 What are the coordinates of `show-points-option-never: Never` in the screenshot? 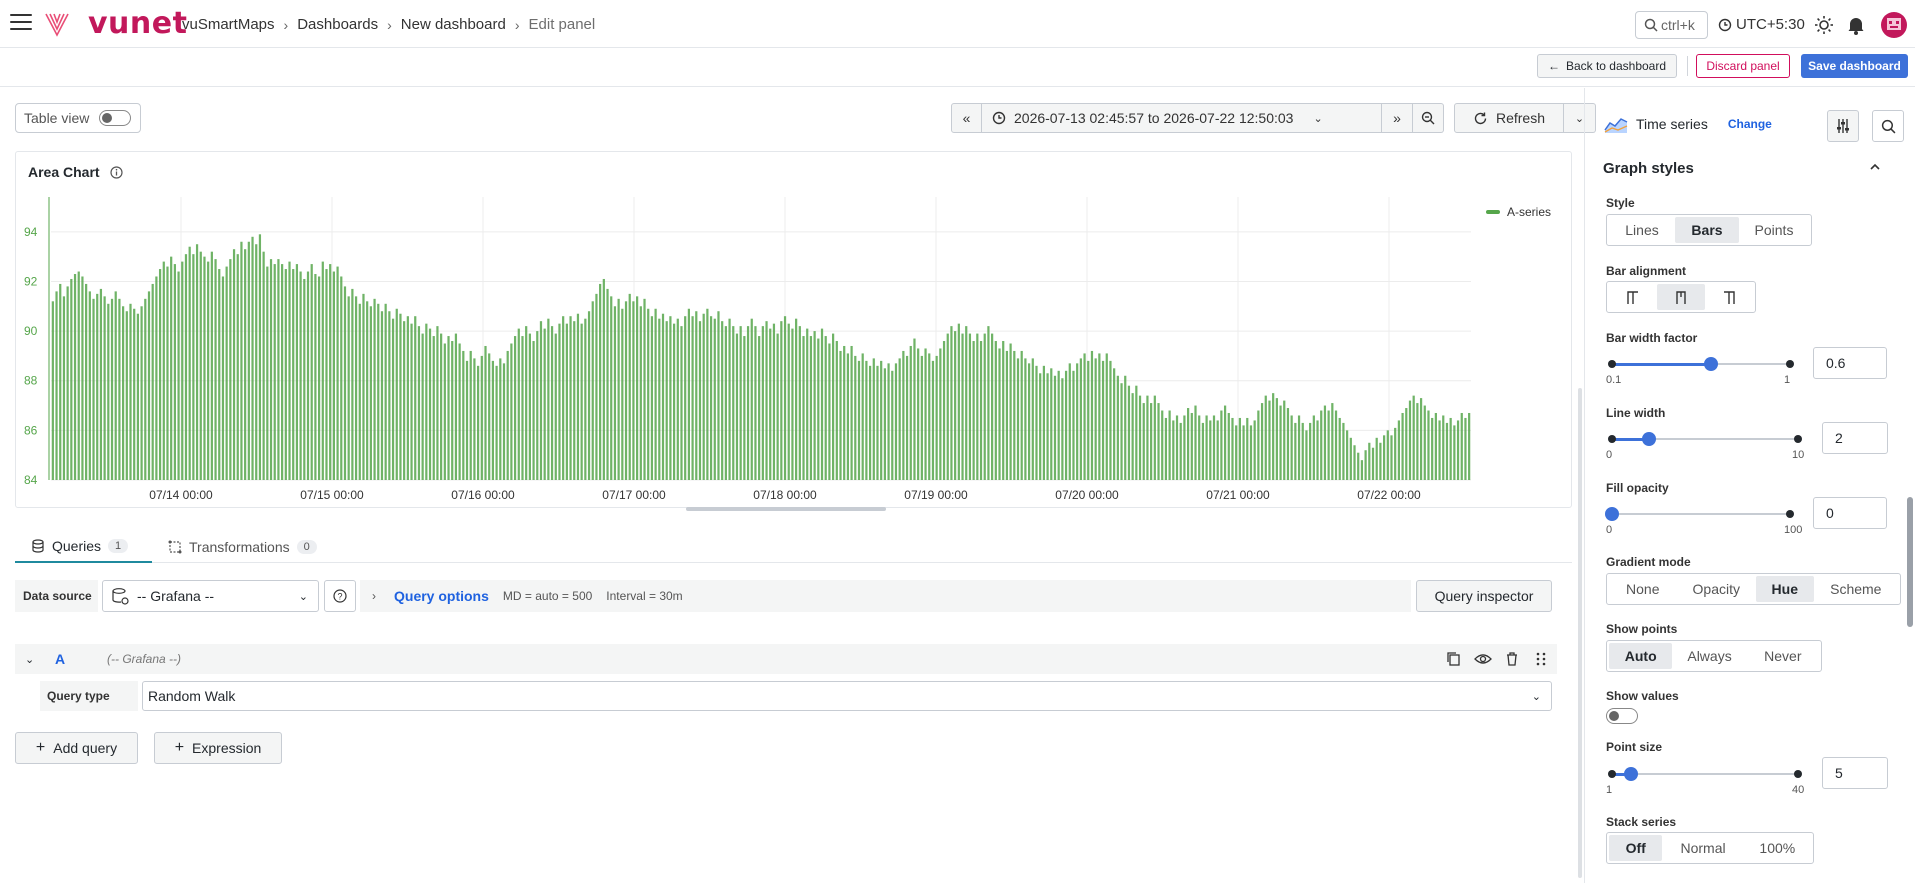 It's located at (1783, 656).